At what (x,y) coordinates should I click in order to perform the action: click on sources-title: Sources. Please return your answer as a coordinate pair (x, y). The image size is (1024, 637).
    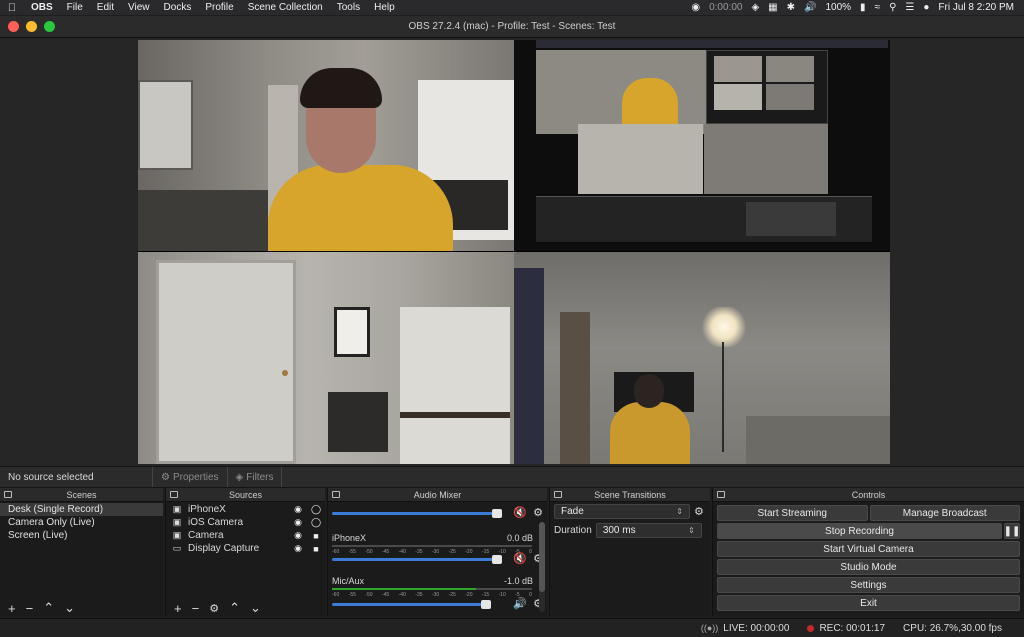
    Looking at the image, I should click on (245, 494).